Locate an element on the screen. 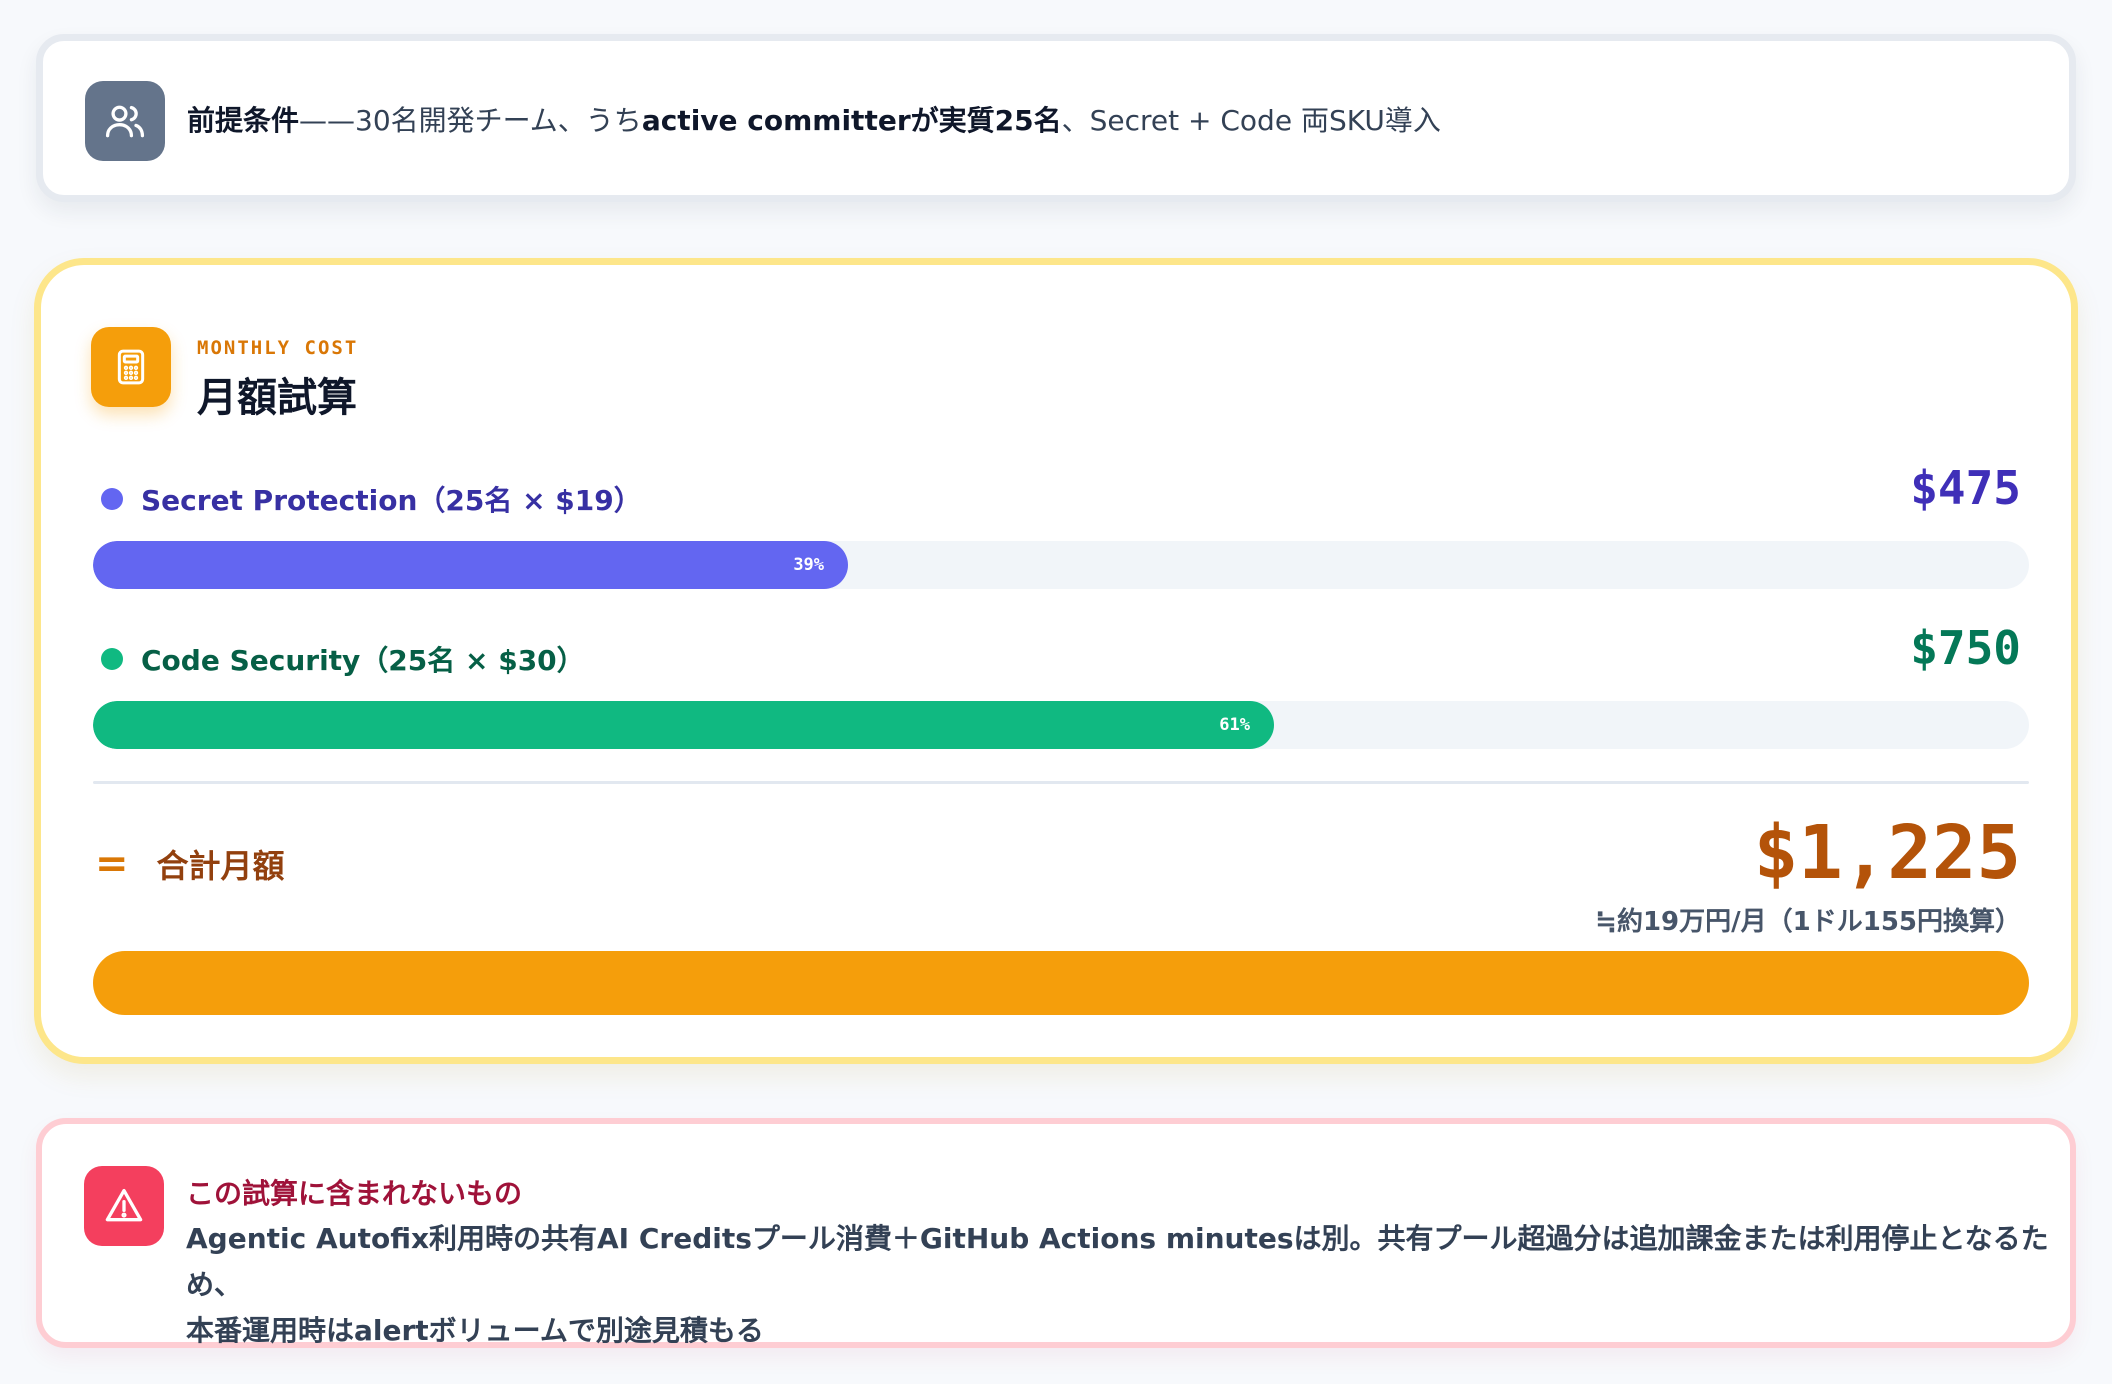 The height and width of the screenshot is (1384, 2112). premise-text-2: 、Secret + Code 両SKU導入 is located at coordinates (1251, 120).